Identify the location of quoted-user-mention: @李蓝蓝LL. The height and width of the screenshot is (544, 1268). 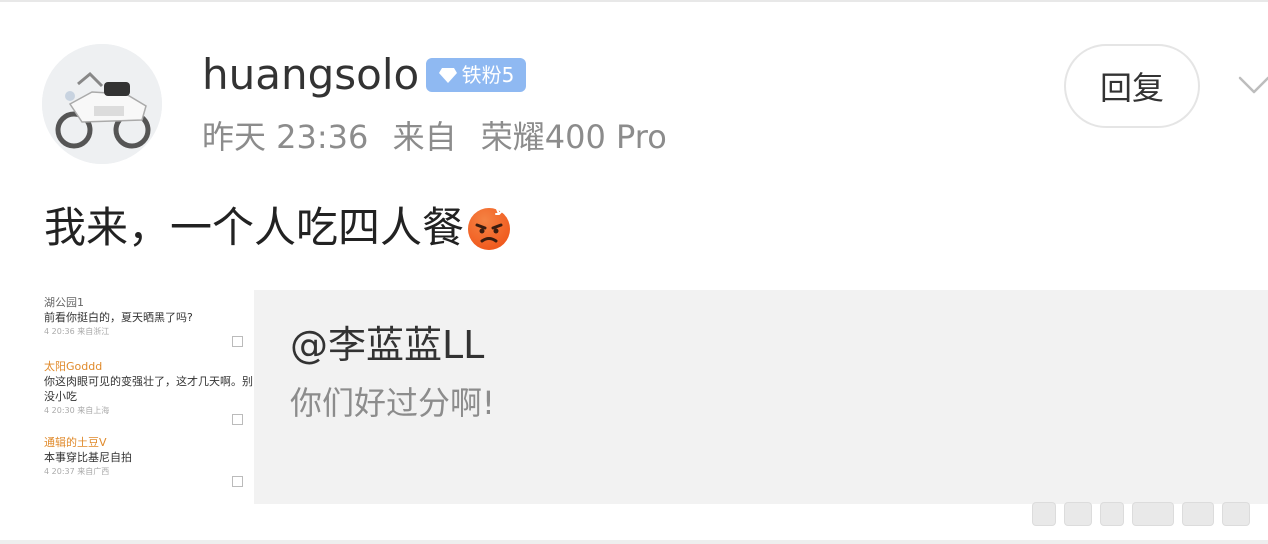
(387, 345).